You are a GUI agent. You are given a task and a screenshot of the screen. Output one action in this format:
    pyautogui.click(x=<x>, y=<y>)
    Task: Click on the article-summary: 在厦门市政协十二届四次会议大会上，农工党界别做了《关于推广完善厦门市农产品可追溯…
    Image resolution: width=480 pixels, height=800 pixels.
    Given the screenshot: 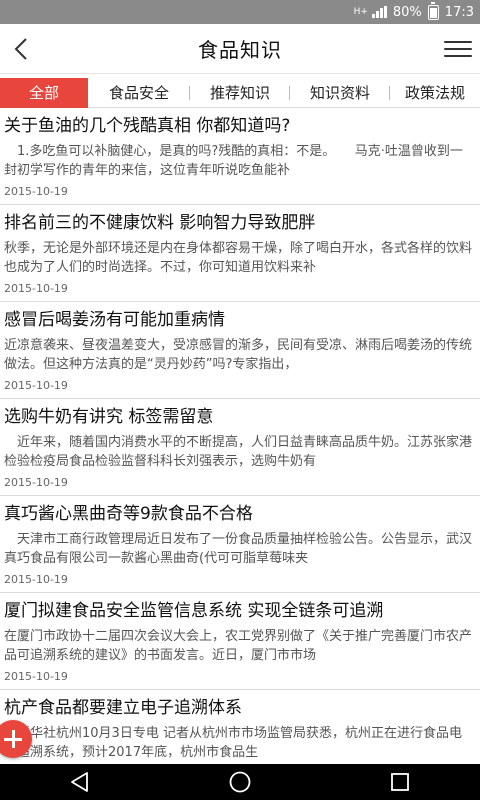 What is the action you would take?
    pyautogui.click(x=238, y=646)
    